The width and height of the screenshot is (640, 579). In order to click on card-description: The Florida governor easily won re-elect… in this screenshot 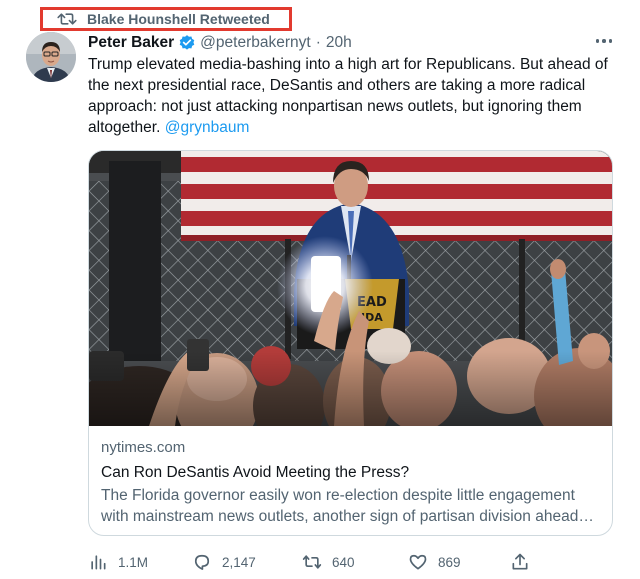, I will do `click(347, 506)`.